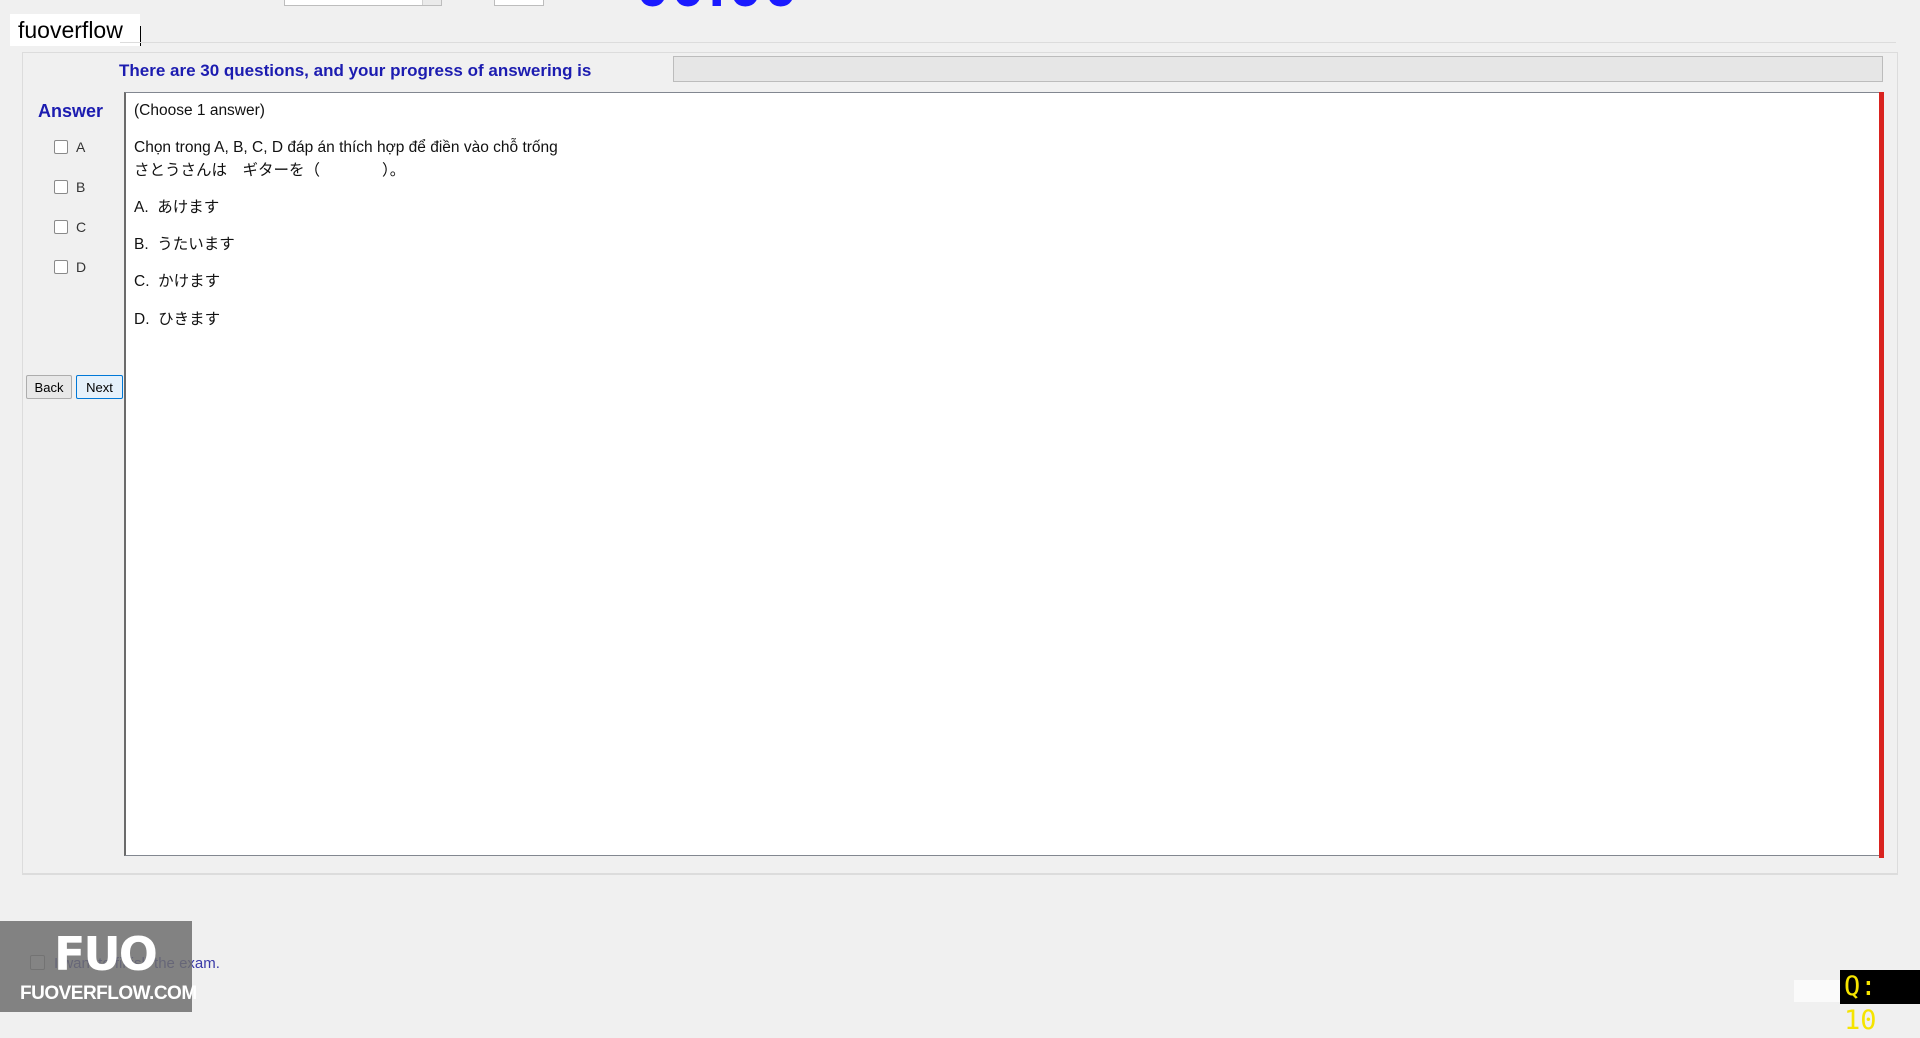 The height and width of the screenshot is (1038, 1920). What do you see at coordinates (81, 227) in the screenshot?
I see `option-label: C` at bounding box center [81, 227].